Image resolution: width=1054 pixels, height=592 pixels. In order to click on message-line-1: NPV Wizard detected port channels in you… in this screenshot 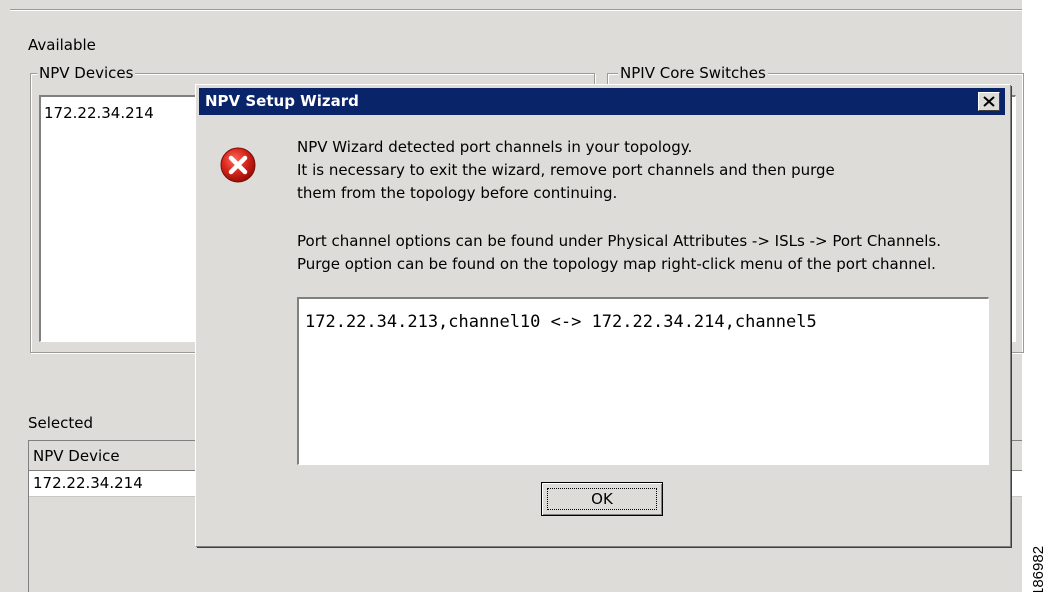, I will do `click(495, 147)`.